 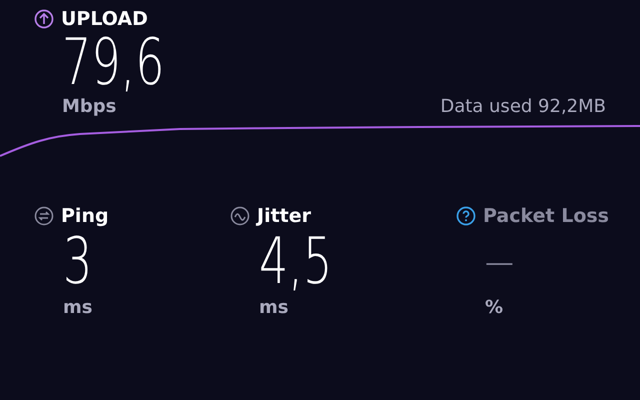 What do you see at coordinates (90, 106) in the screenshot?
I see `upload-unit: Mbps` at bounding box center [90, 106].